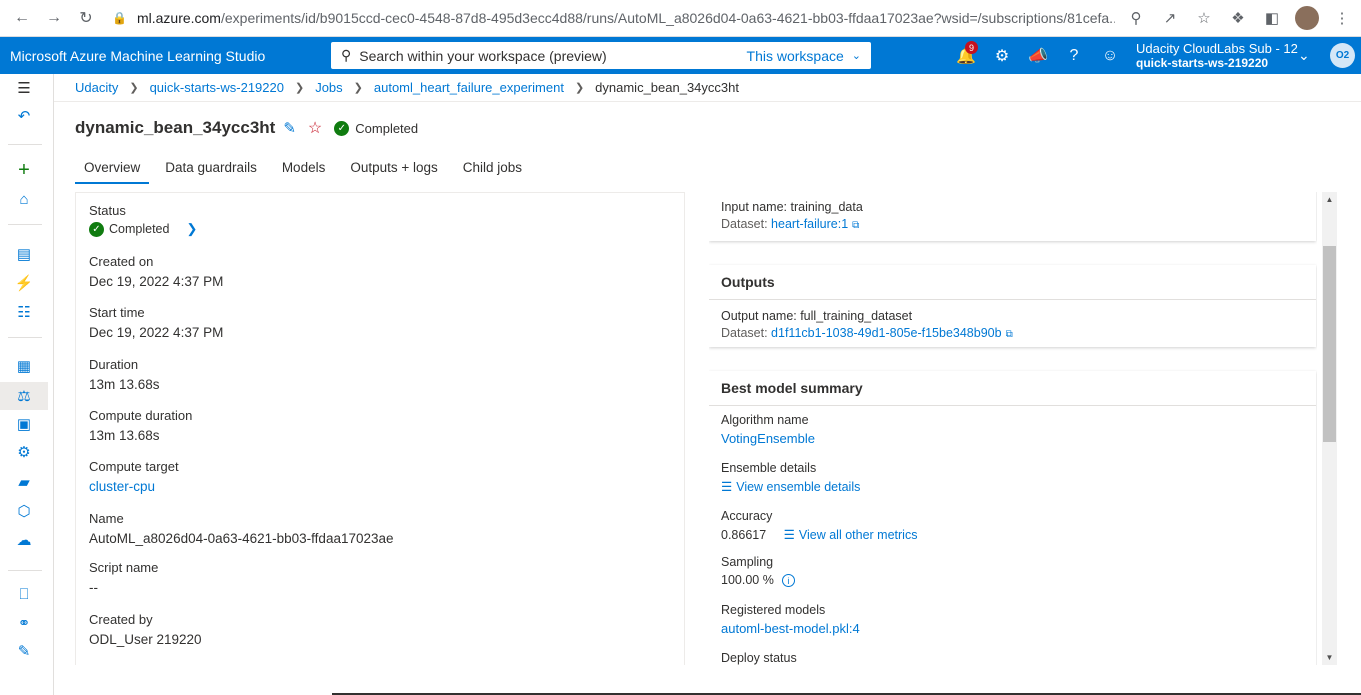 Image resolution: width=1361 pixels, height=695 pixels. I want to click on right-panel-scrollbar: ▲ ▼, so click(1329, 428).